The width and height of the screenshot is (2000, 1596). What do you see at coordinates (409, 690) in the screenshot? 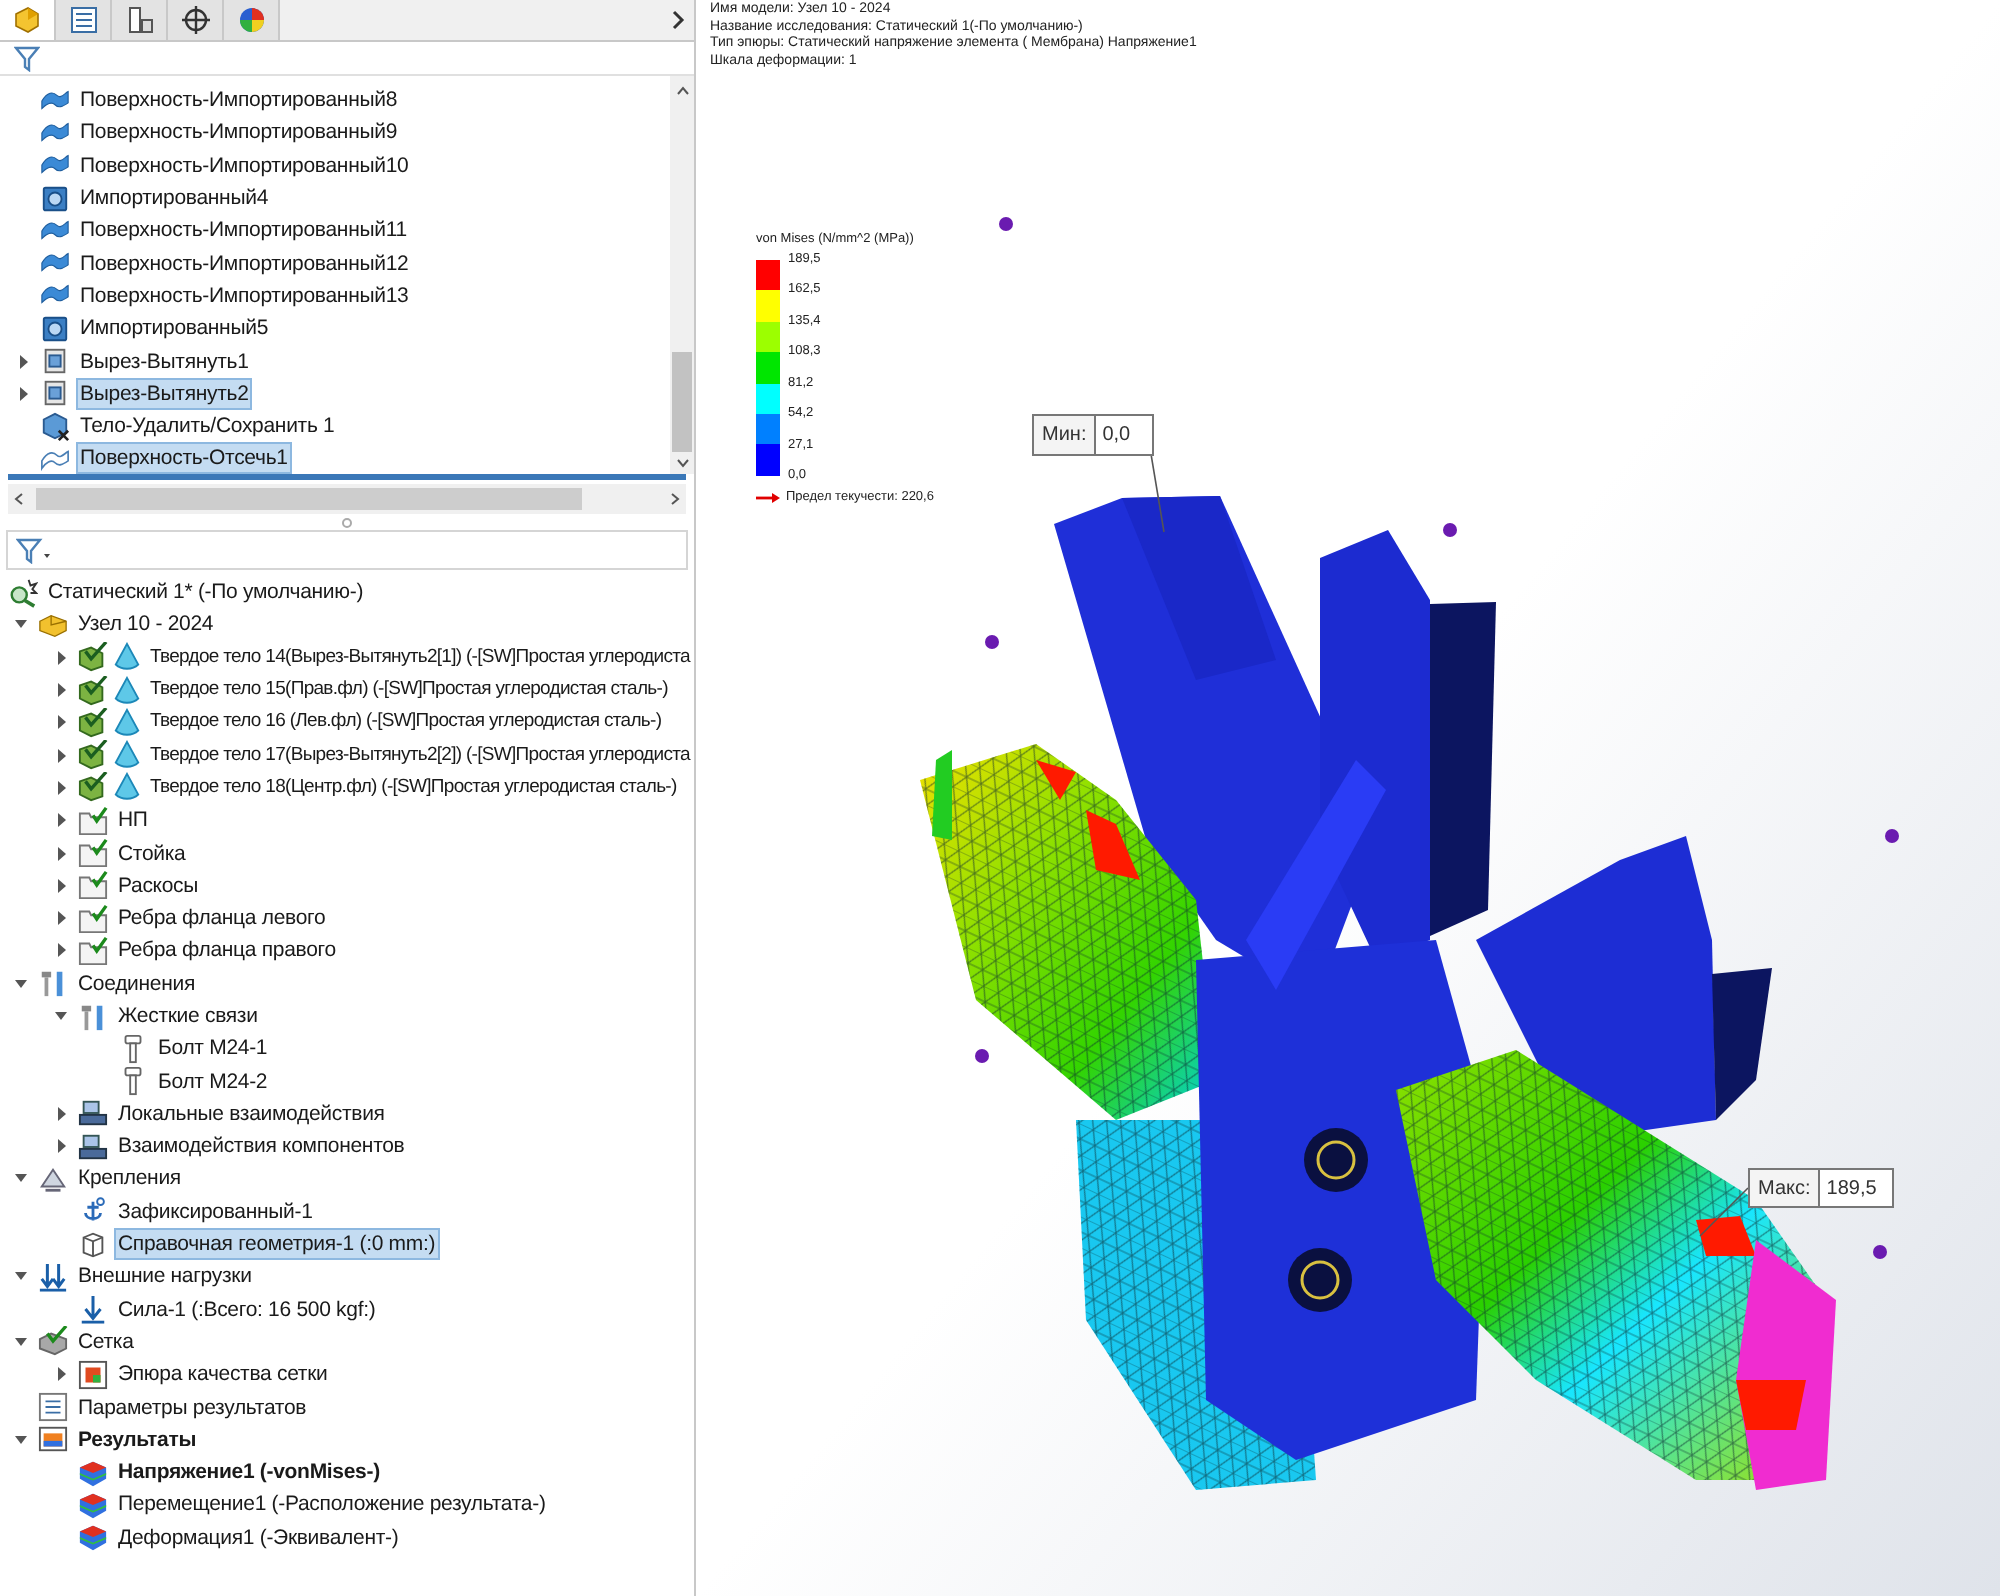
I see `tree-item: Твердое тело 15(Прав.фл) (-[SW]Простая углеродистая сталь-)` at bounding box center [409, 690].